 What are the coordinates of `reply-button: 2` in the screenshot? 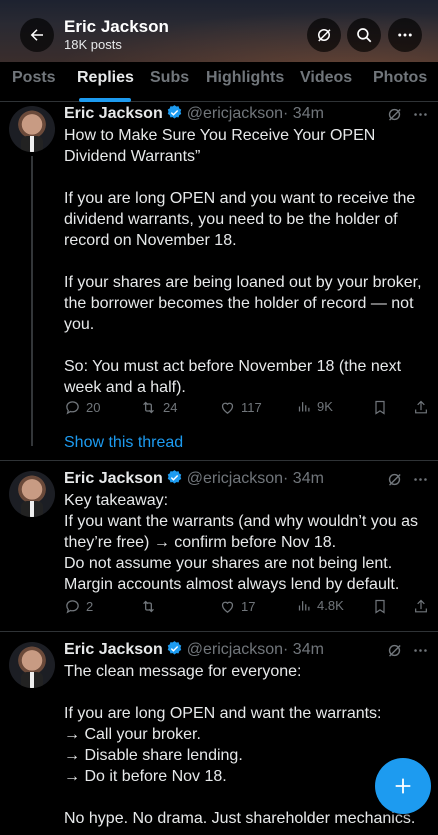 It's located at (78, 606).